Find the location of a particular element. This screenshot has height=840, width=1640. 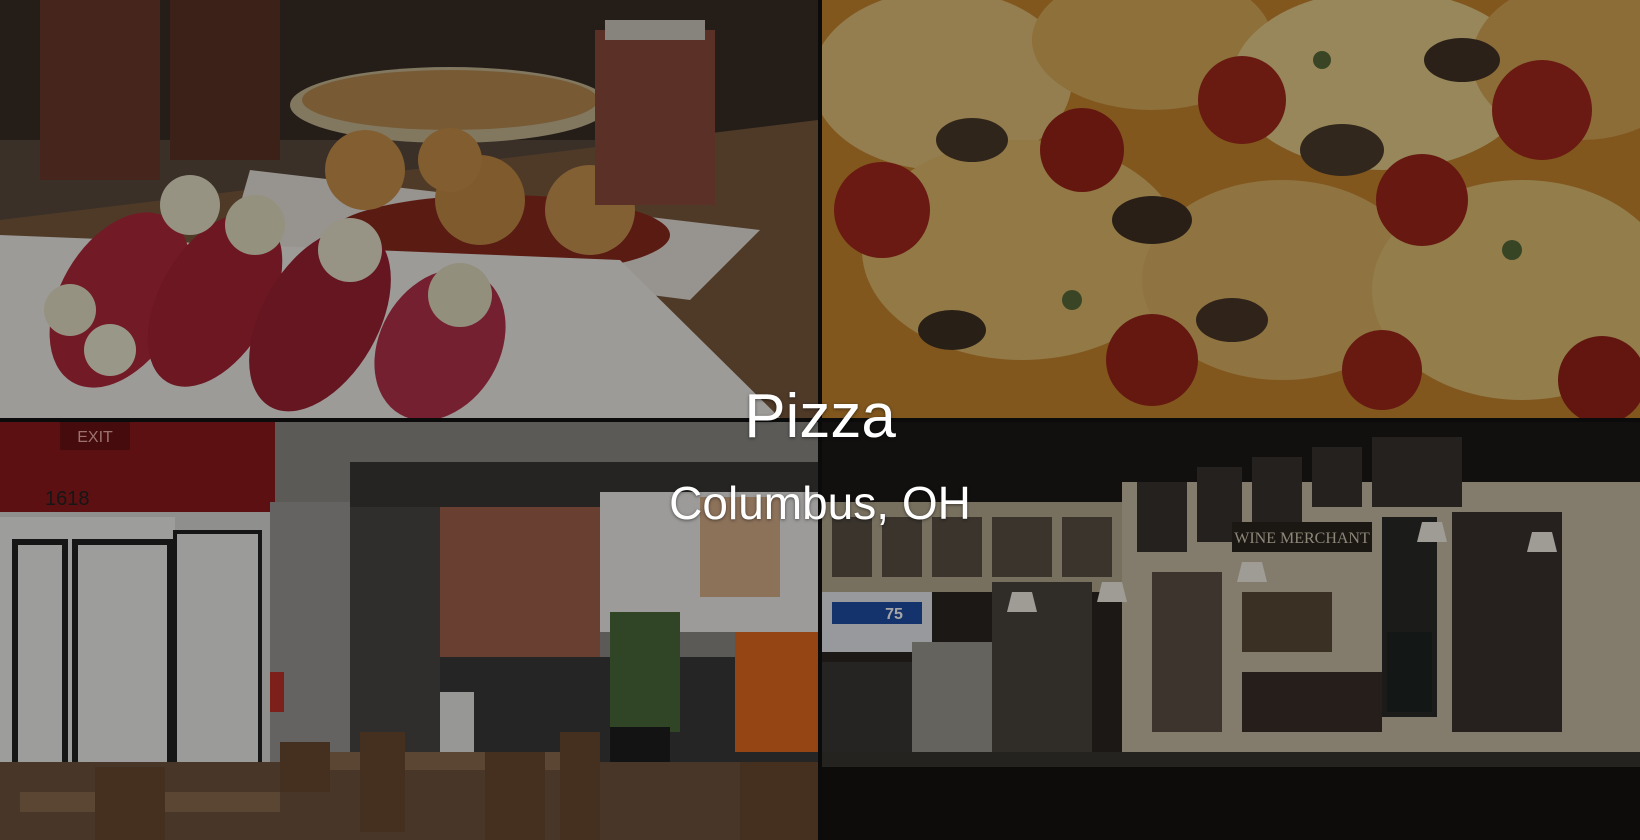

location-subtitle: Columbus, OH is located at coordinates (820, 503).